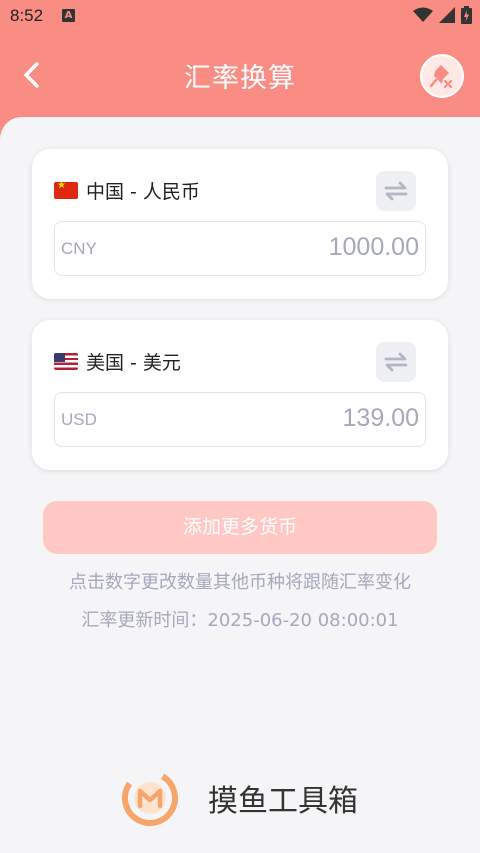  Describe the element at coordinates (240, 527) in the screenshot. I see `add-currency-button: 添加更多货币` at that location.